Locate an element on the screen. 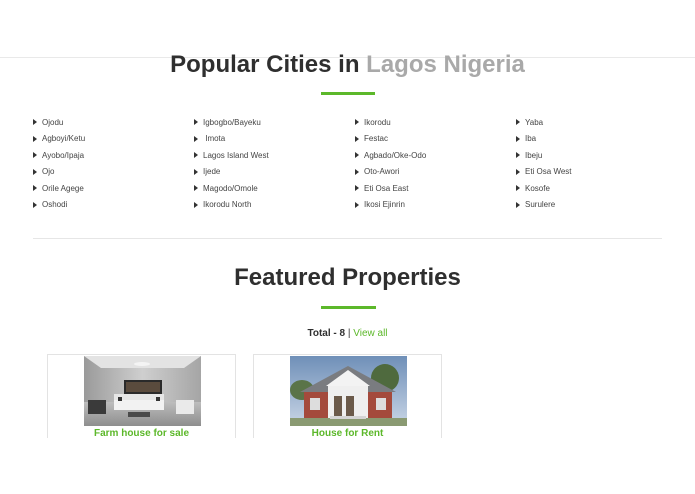 The height and width of the screenshot is (494, 695). city-link-label: Ayobo/Ipaja is located at coordinates (63, 155).